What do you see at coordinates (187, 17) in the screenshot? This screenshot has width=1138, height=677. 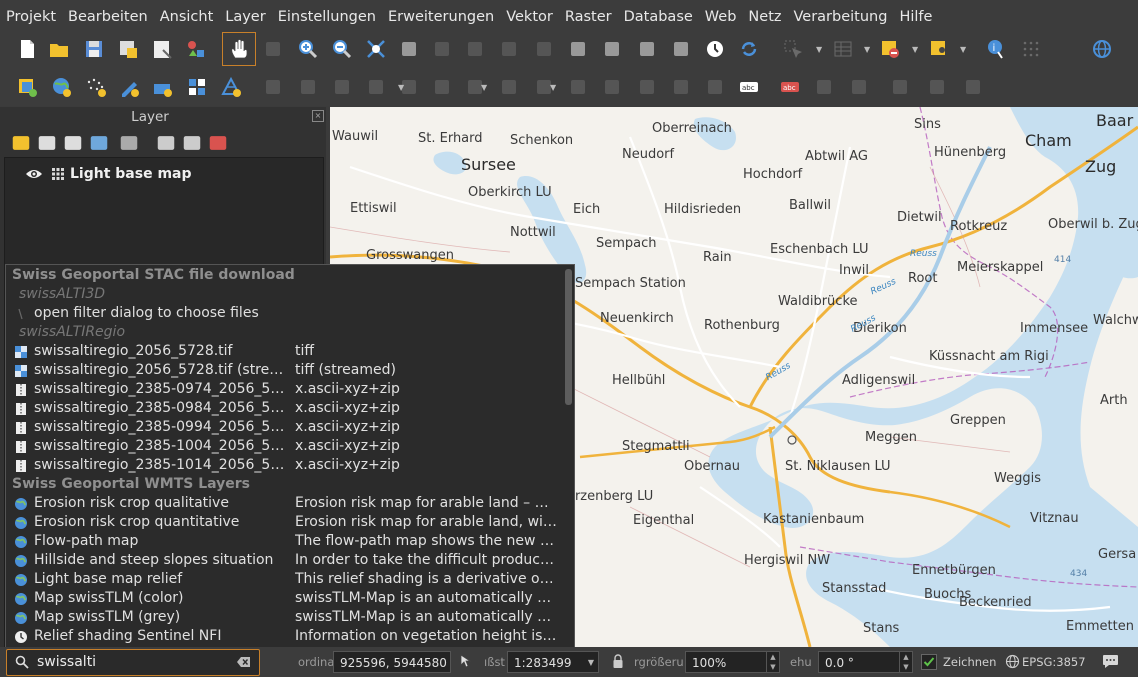 I see `menu-ansicht: Ansicht` at bounding box center [187, 17].